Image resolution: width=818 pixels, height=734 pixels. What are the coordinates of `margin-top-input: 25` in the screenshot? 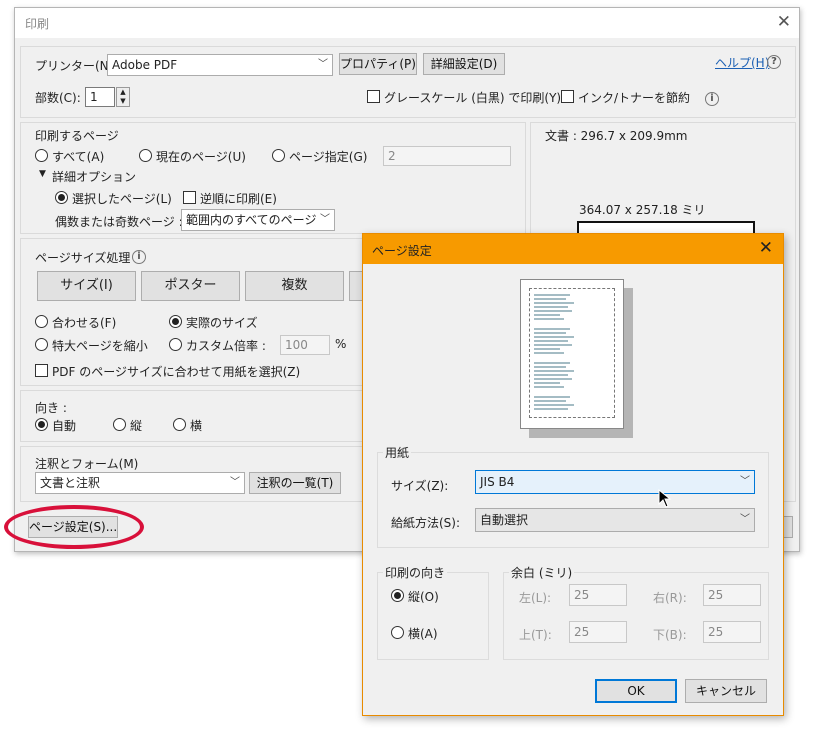 It's located at (598, 632).